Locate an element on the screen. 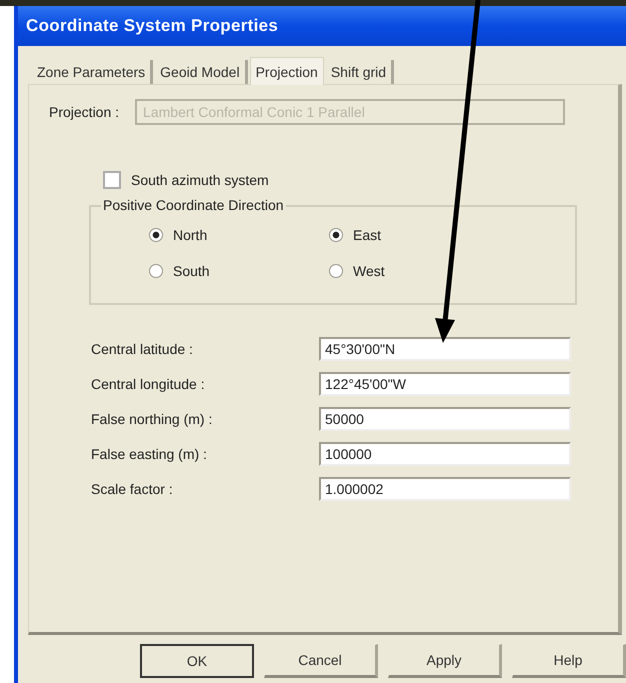 This screenshot has height=683, width=626. radio-label: East is located at coordinates (367, 235).